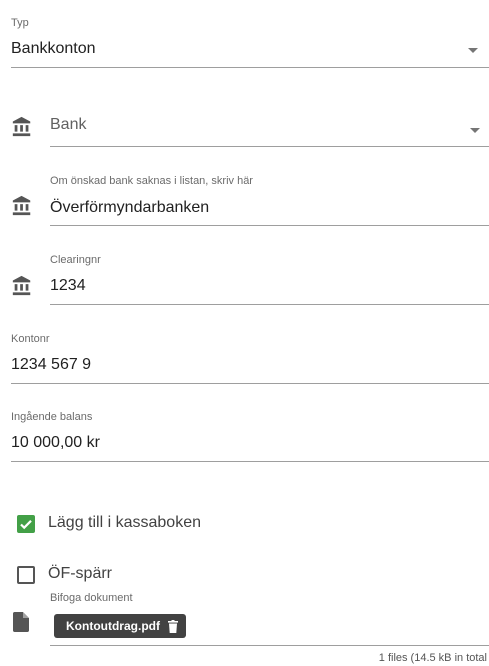 Image resolution: width=489 pixels, height=666 pixels. Describe the element at coordinates (269, 288) in the screenshot. I see `clearing-input: 1234` at that location.